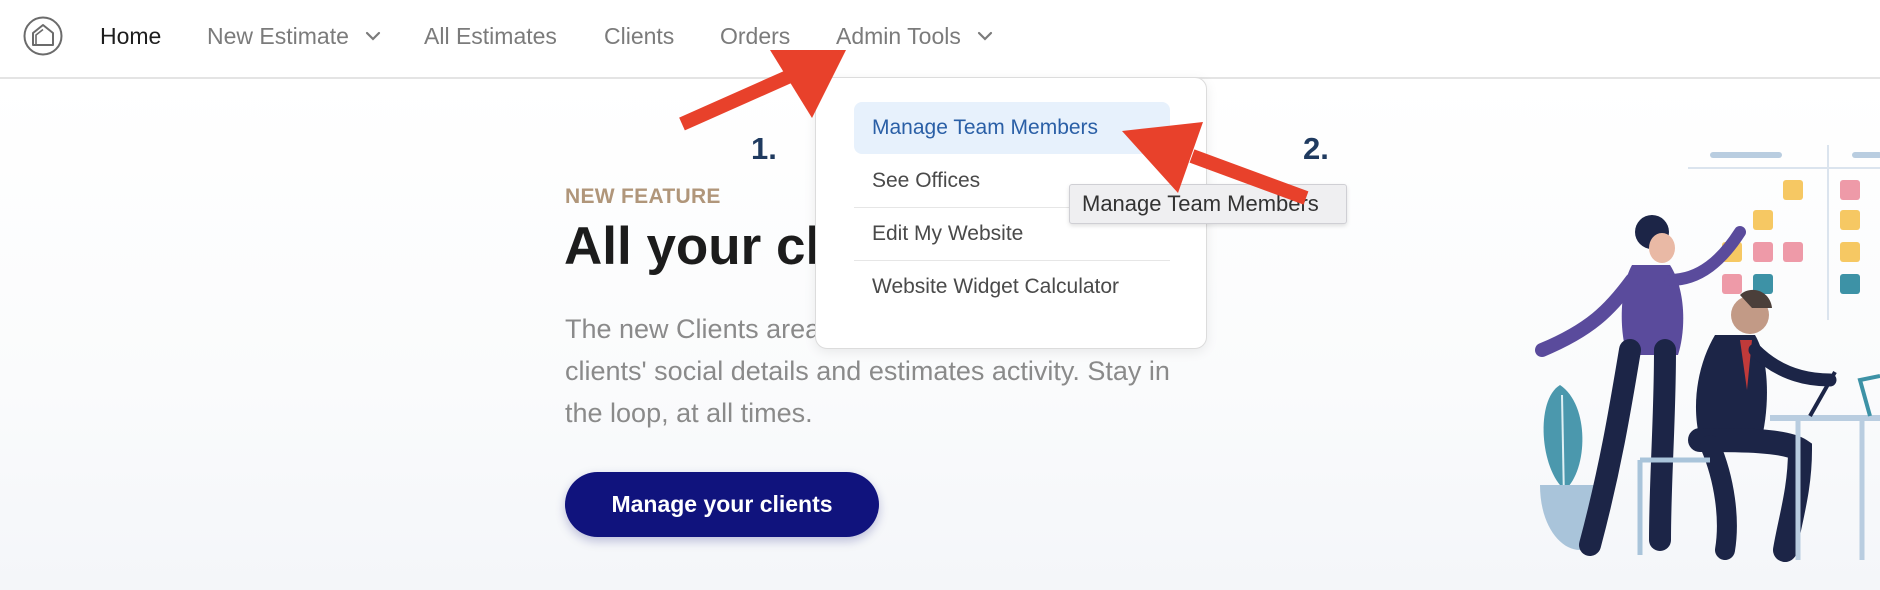 The image size is (1880, 590). I want to click on nav-admin-tools: Admin Tools, so click(914, 36).